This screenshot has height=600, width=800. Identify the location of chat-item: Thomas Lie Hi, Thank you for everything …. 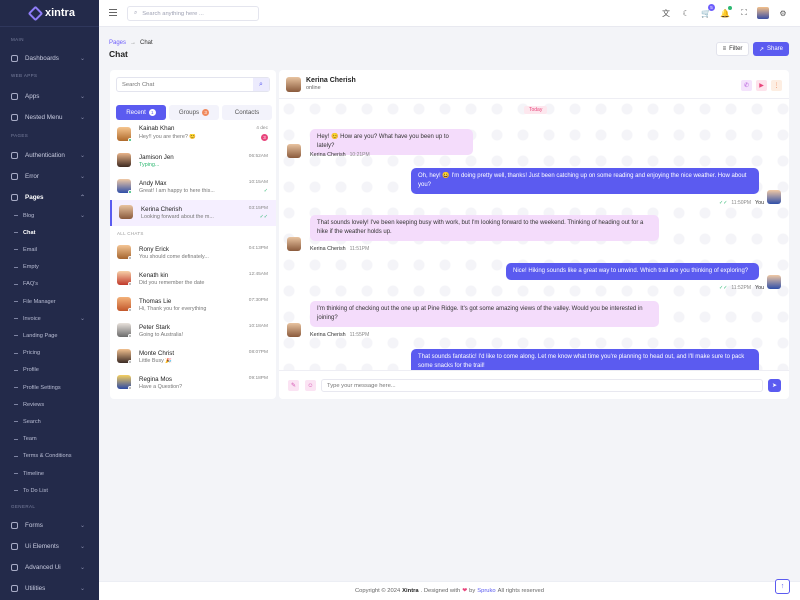
(193, 305).